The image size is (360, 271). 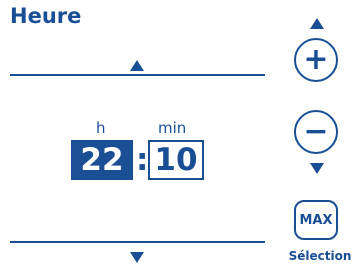 What do you see at coordinates (317, 168) in the screenshot?
I see `decrease-arrow-icon` at bounding box center [317, 168].